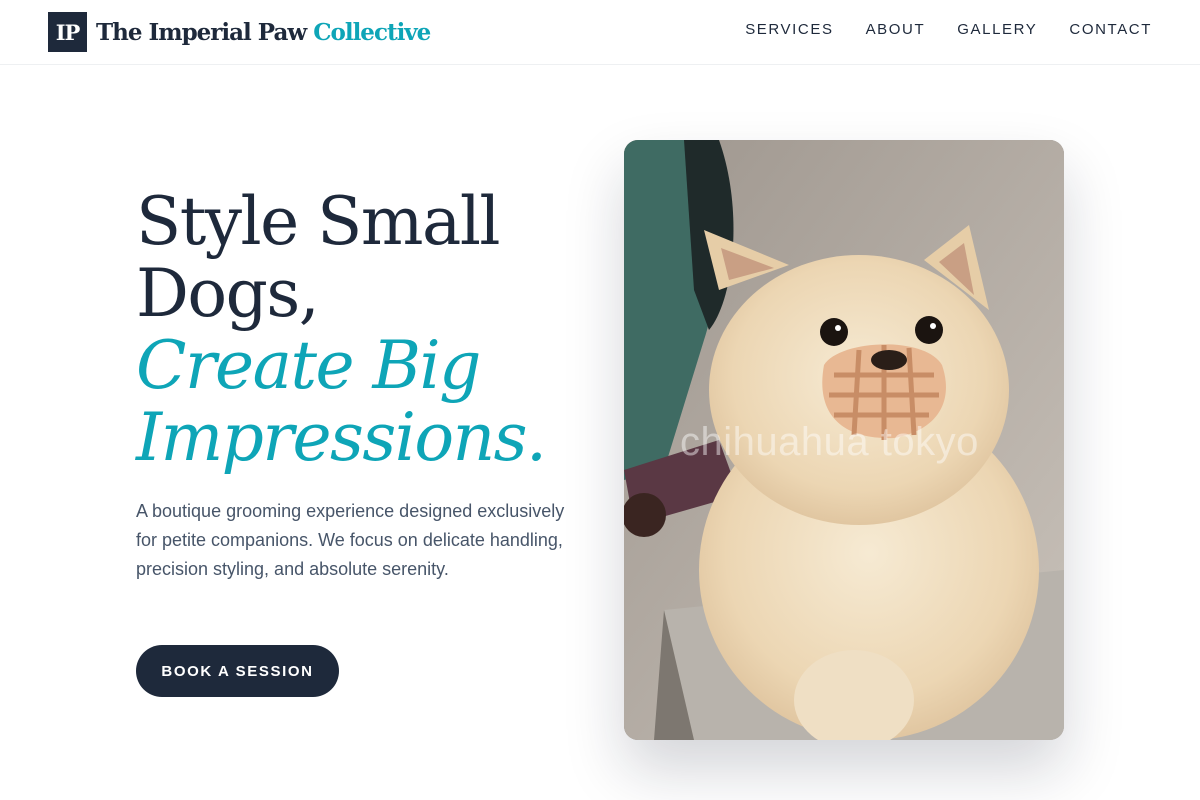  I want to click on brand-name: The Imperial Paw Collective, so click(263, 32).